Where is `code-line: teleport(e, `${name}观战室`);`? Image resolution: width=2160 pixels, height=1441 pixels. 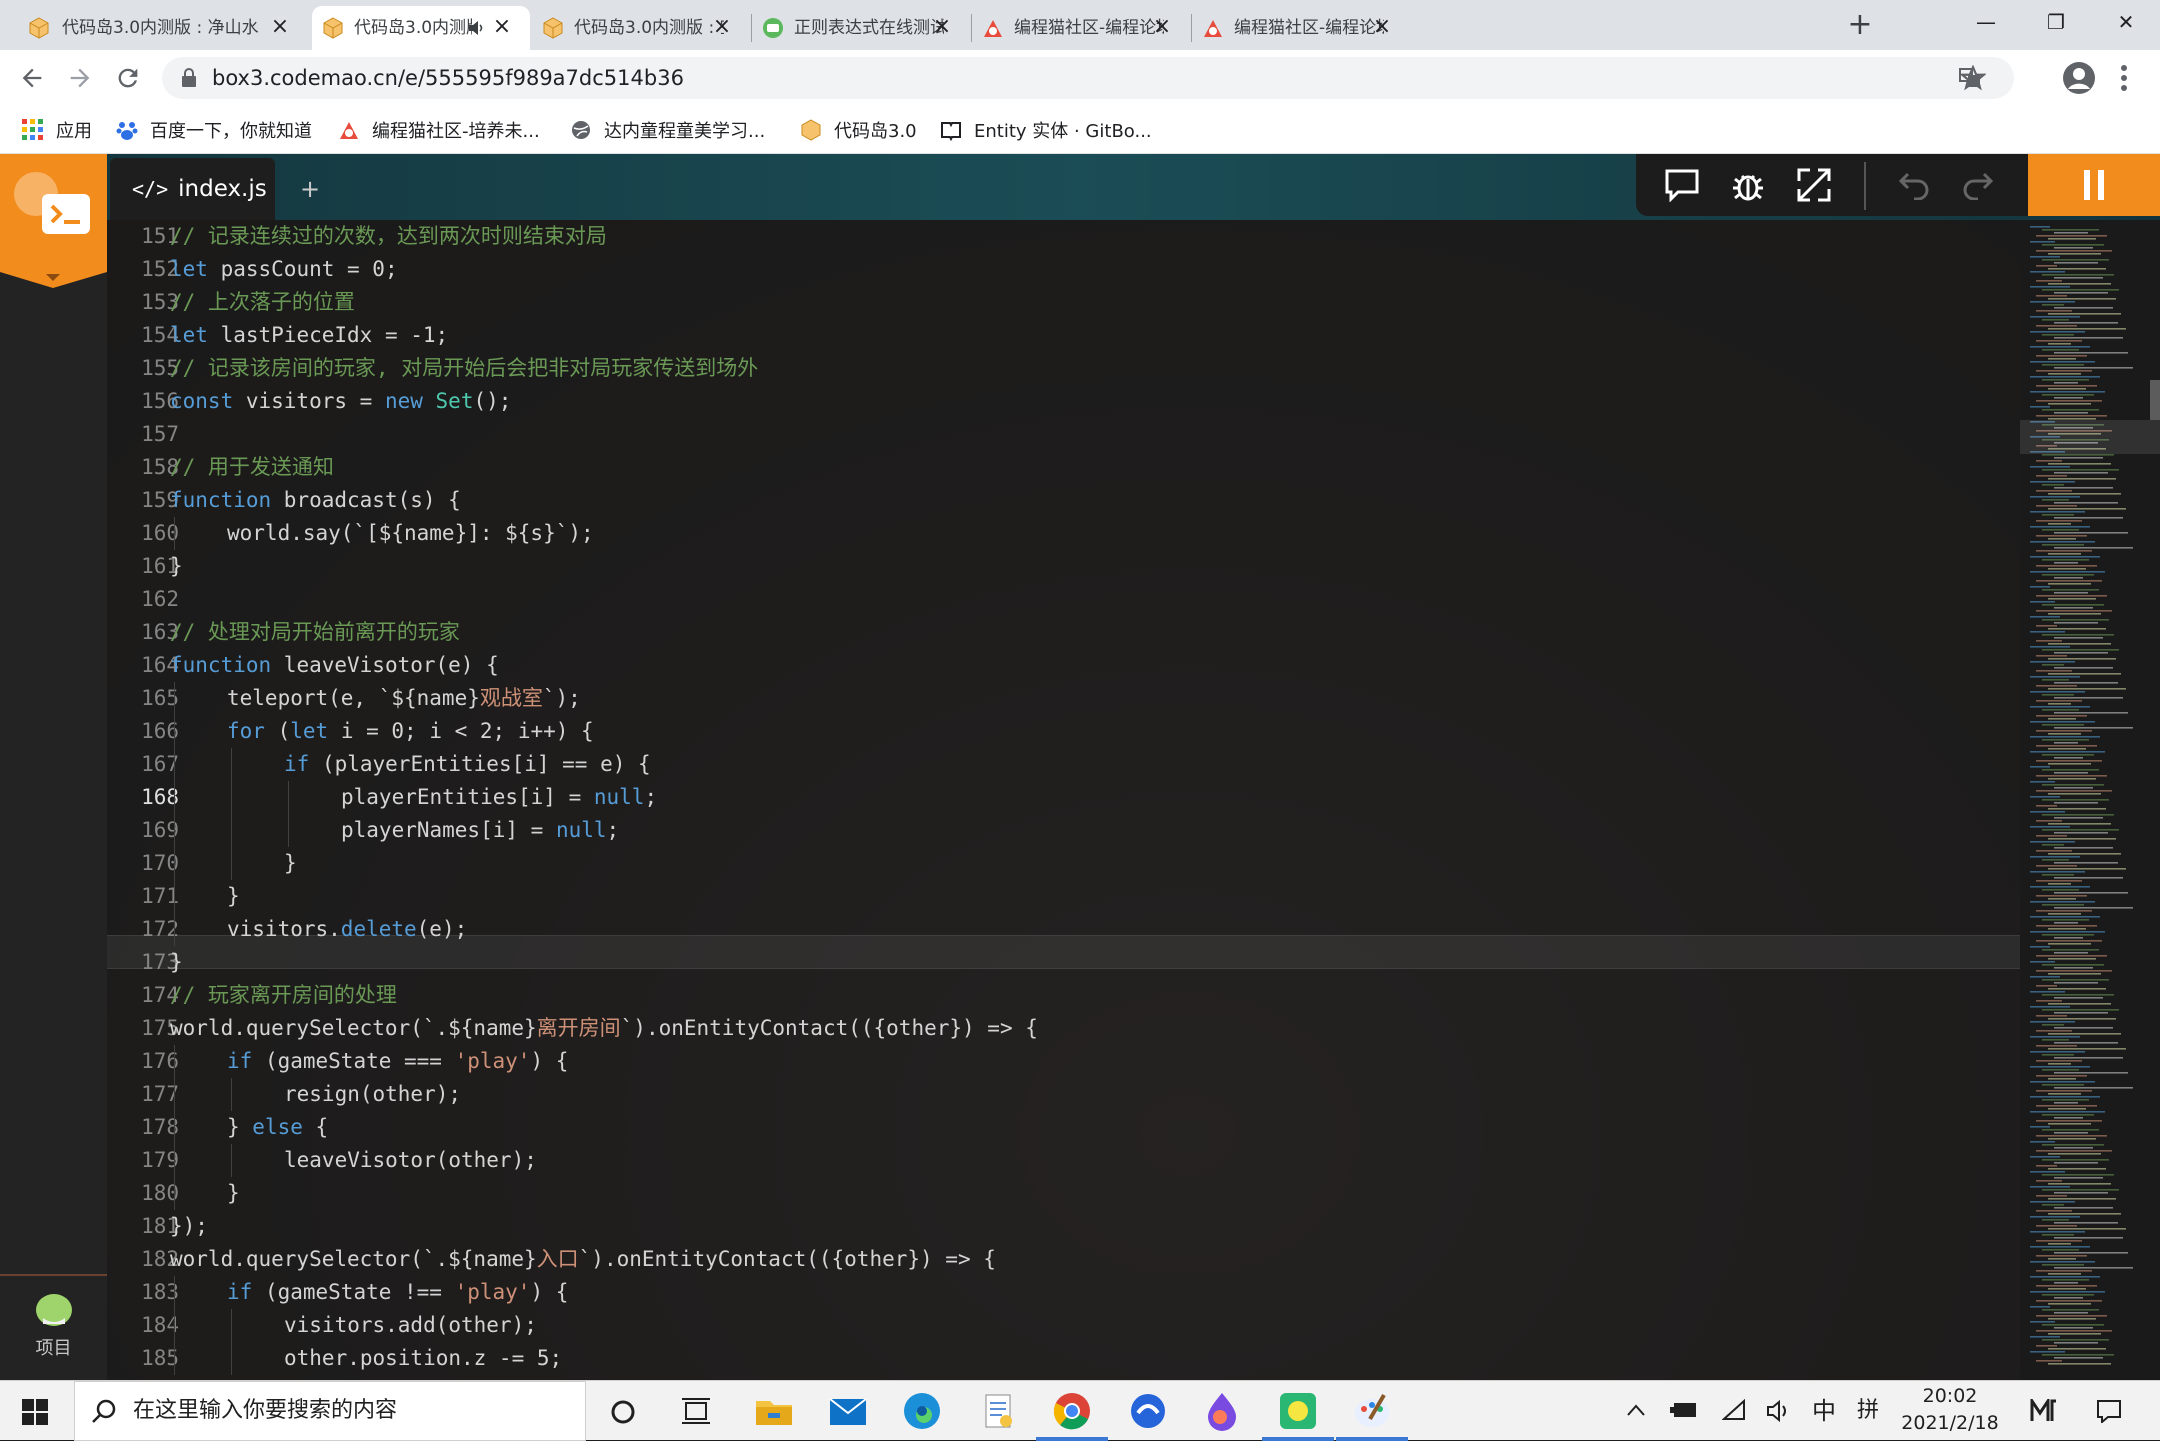
code-line: teleport(e, `${name}观战室`); is located at coordinates (404, 698).